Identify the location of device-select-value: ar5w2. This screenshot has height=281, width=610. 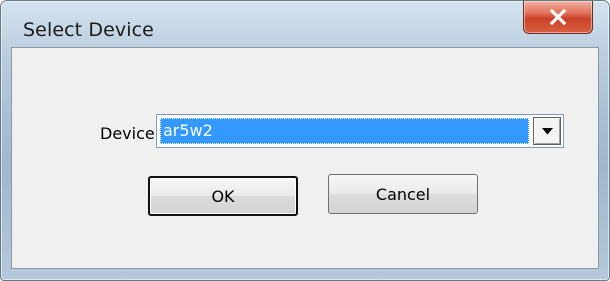
(344, 131).